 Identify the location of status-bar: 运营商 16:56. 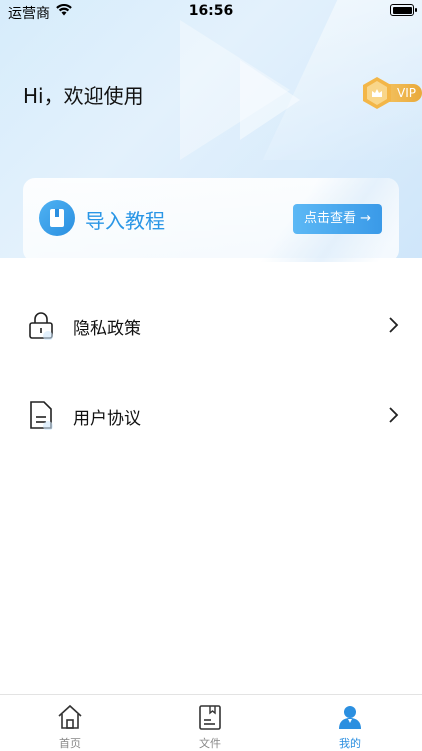
(211, 12).